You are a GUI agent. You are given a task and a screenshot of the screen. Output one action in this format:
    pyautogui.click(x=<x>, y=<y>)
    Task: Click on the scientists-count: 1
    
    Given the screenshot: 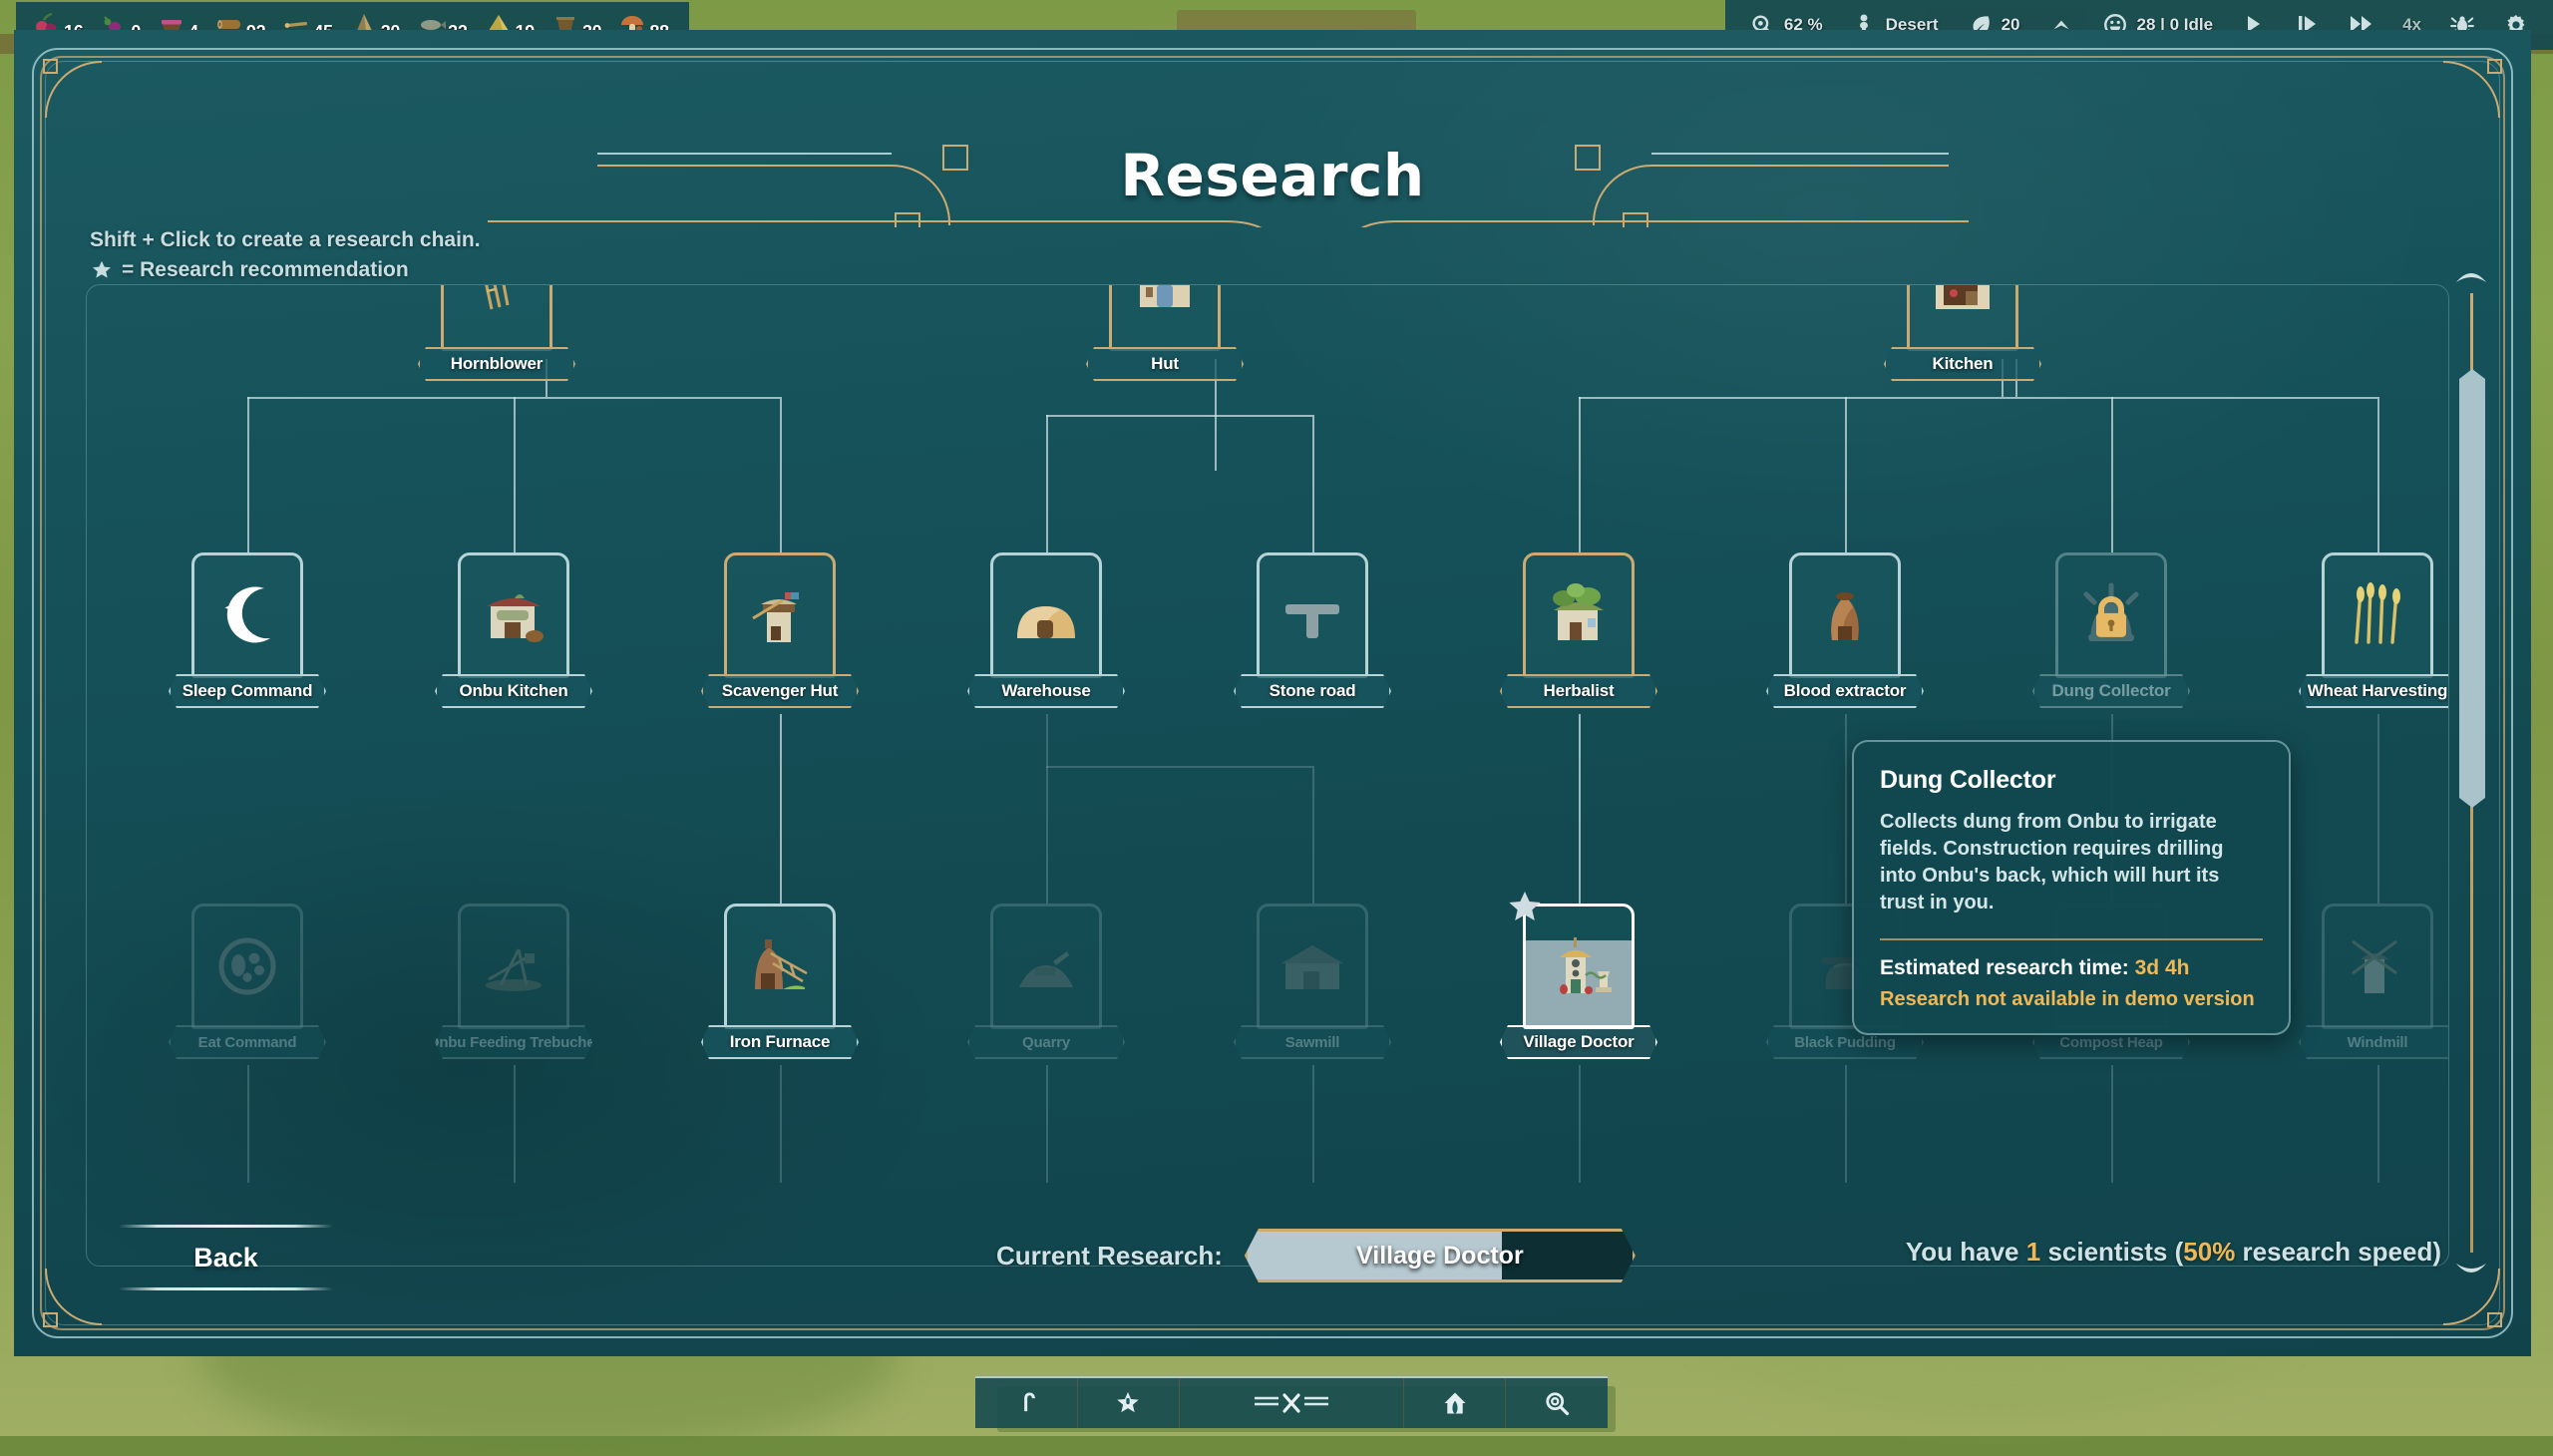 What is the action you would take?
    pyautogui.click(x=2033, y=1252)
    